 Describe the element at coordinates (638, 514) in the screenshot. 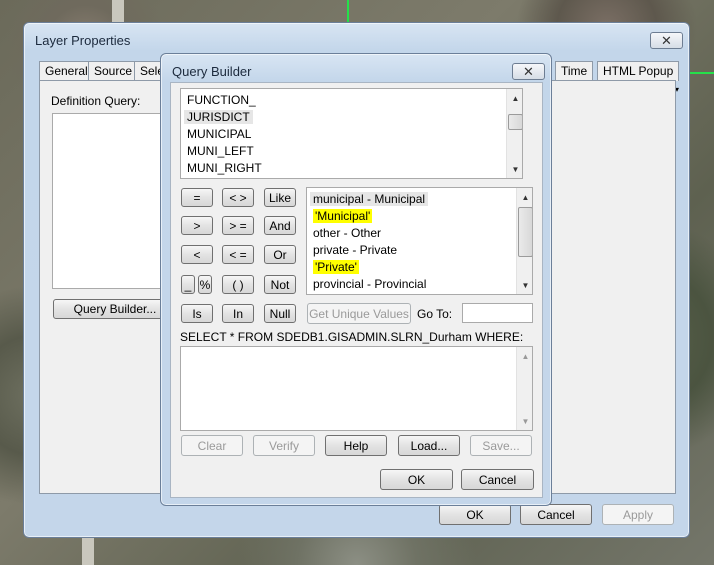

I see `apply-button: Apply` at that location.